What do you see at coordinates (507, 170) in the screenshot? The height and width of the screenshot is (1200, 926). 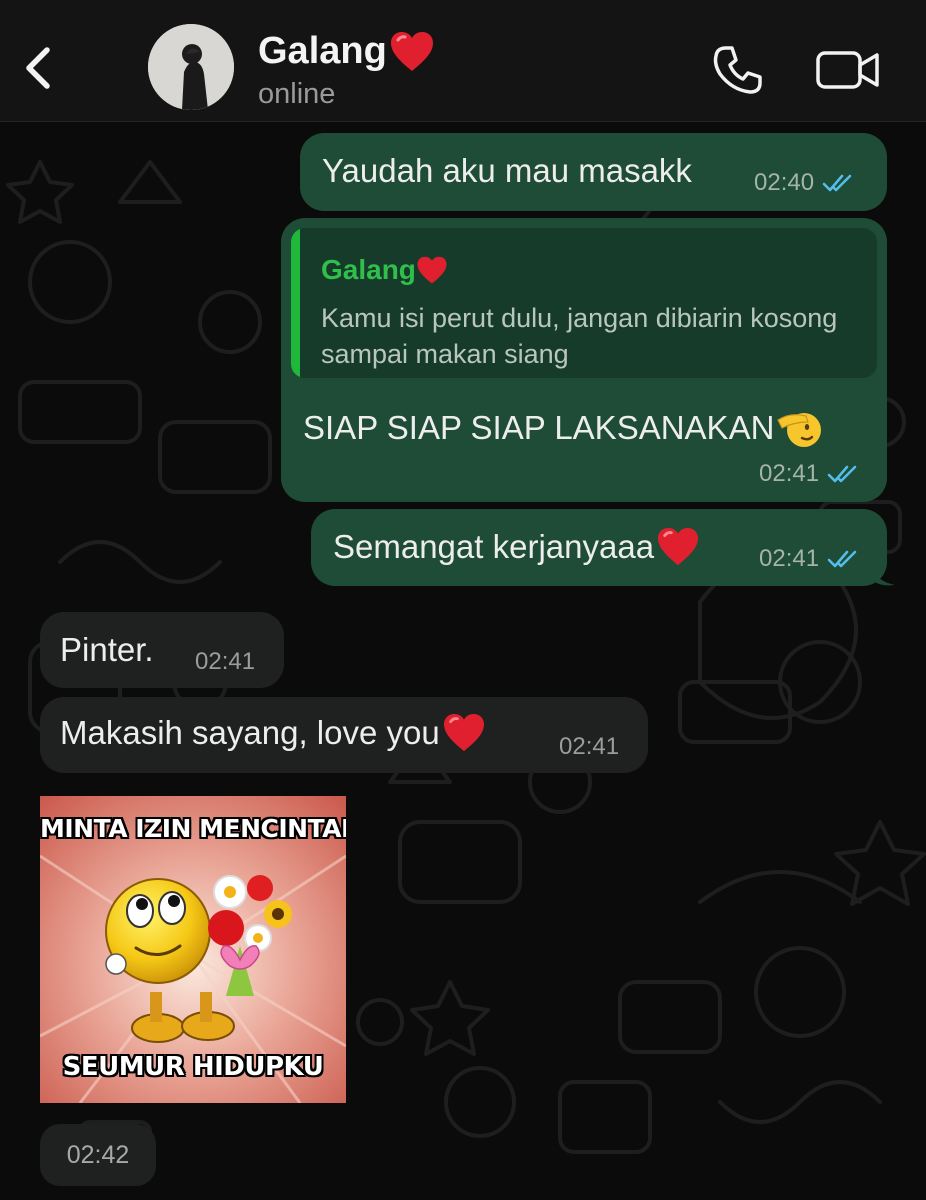 I see `message-text: Yaudah aku mau masakk` at bounding box center [507, 170].